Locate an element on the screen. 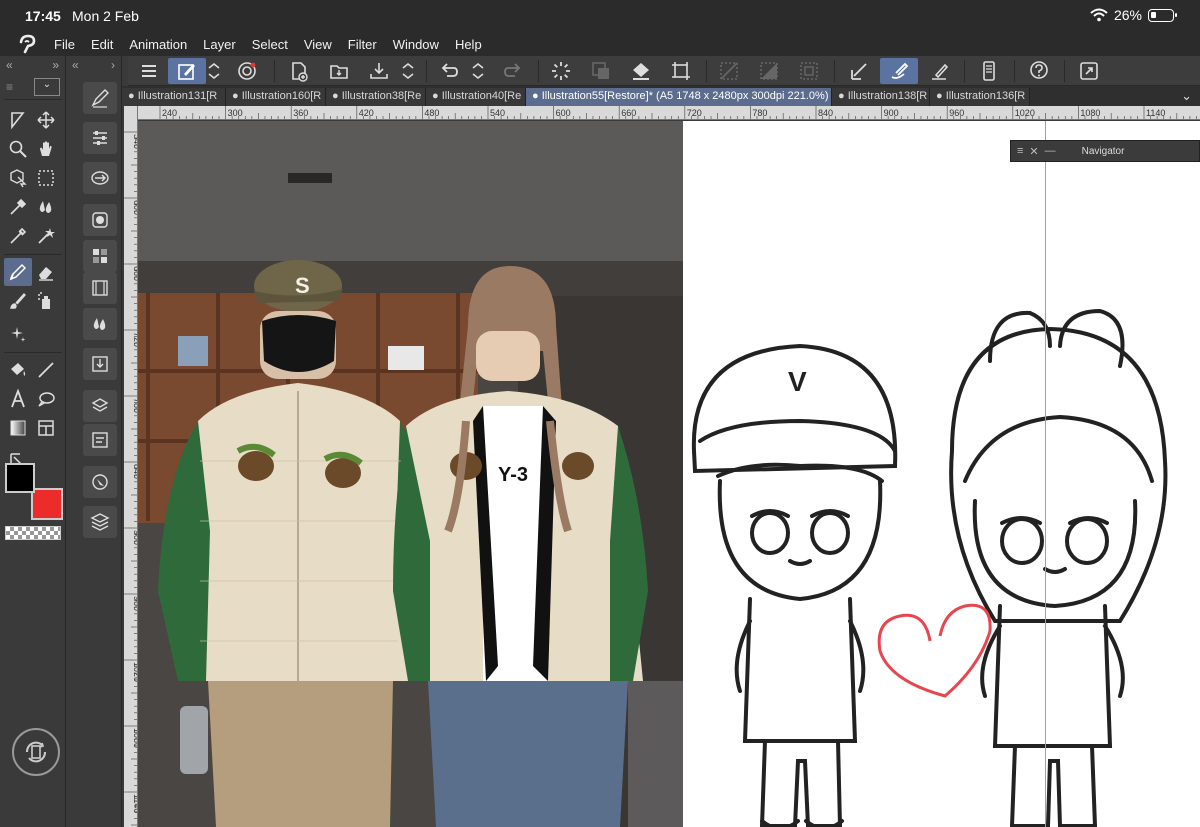 This screenshot has width=1200, height=827. menu-view: View is located at coordinates (318, 44).